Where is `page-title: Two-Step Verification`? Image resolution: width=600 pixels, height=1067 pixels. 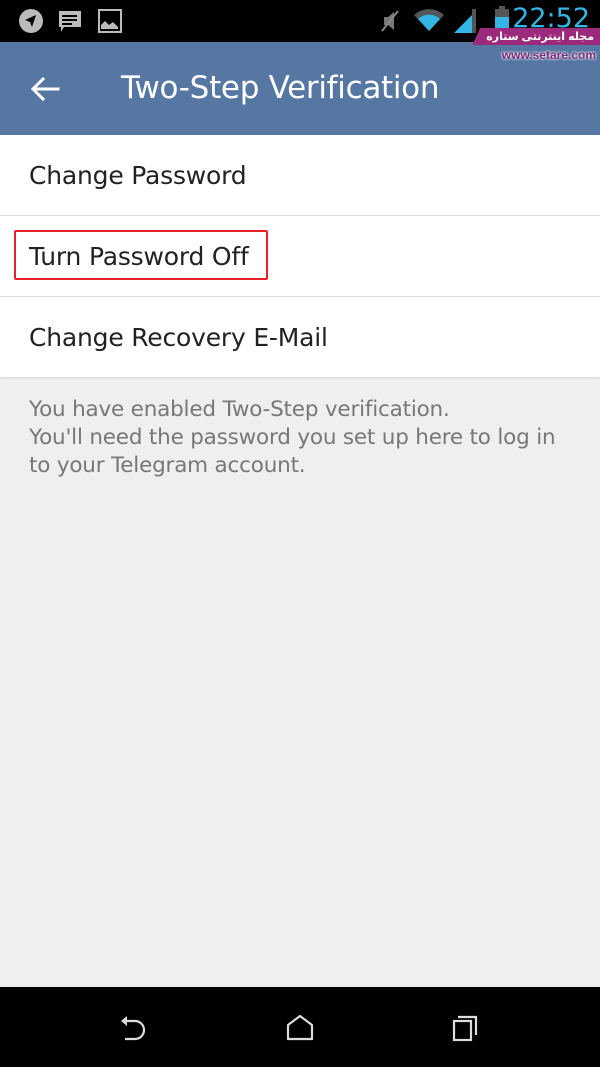 page-title: Two-Step Verification is located at coordinates (280, 88).